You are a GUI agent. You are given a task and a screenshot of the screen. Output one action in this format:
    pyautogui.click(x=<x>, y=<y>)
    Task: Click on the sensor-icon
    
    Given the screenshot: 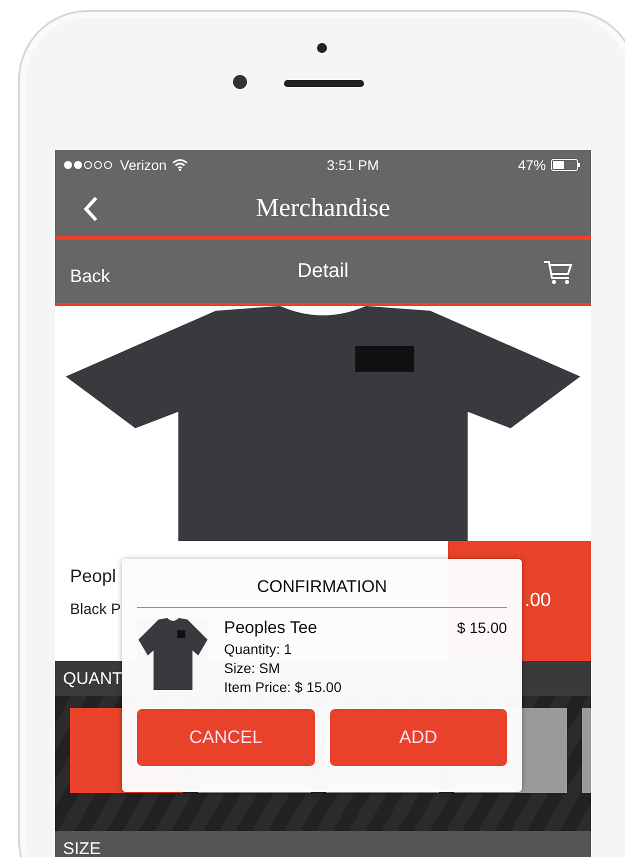 What is the action you would take?
    pyautogui.click(x=322, y=48)
    